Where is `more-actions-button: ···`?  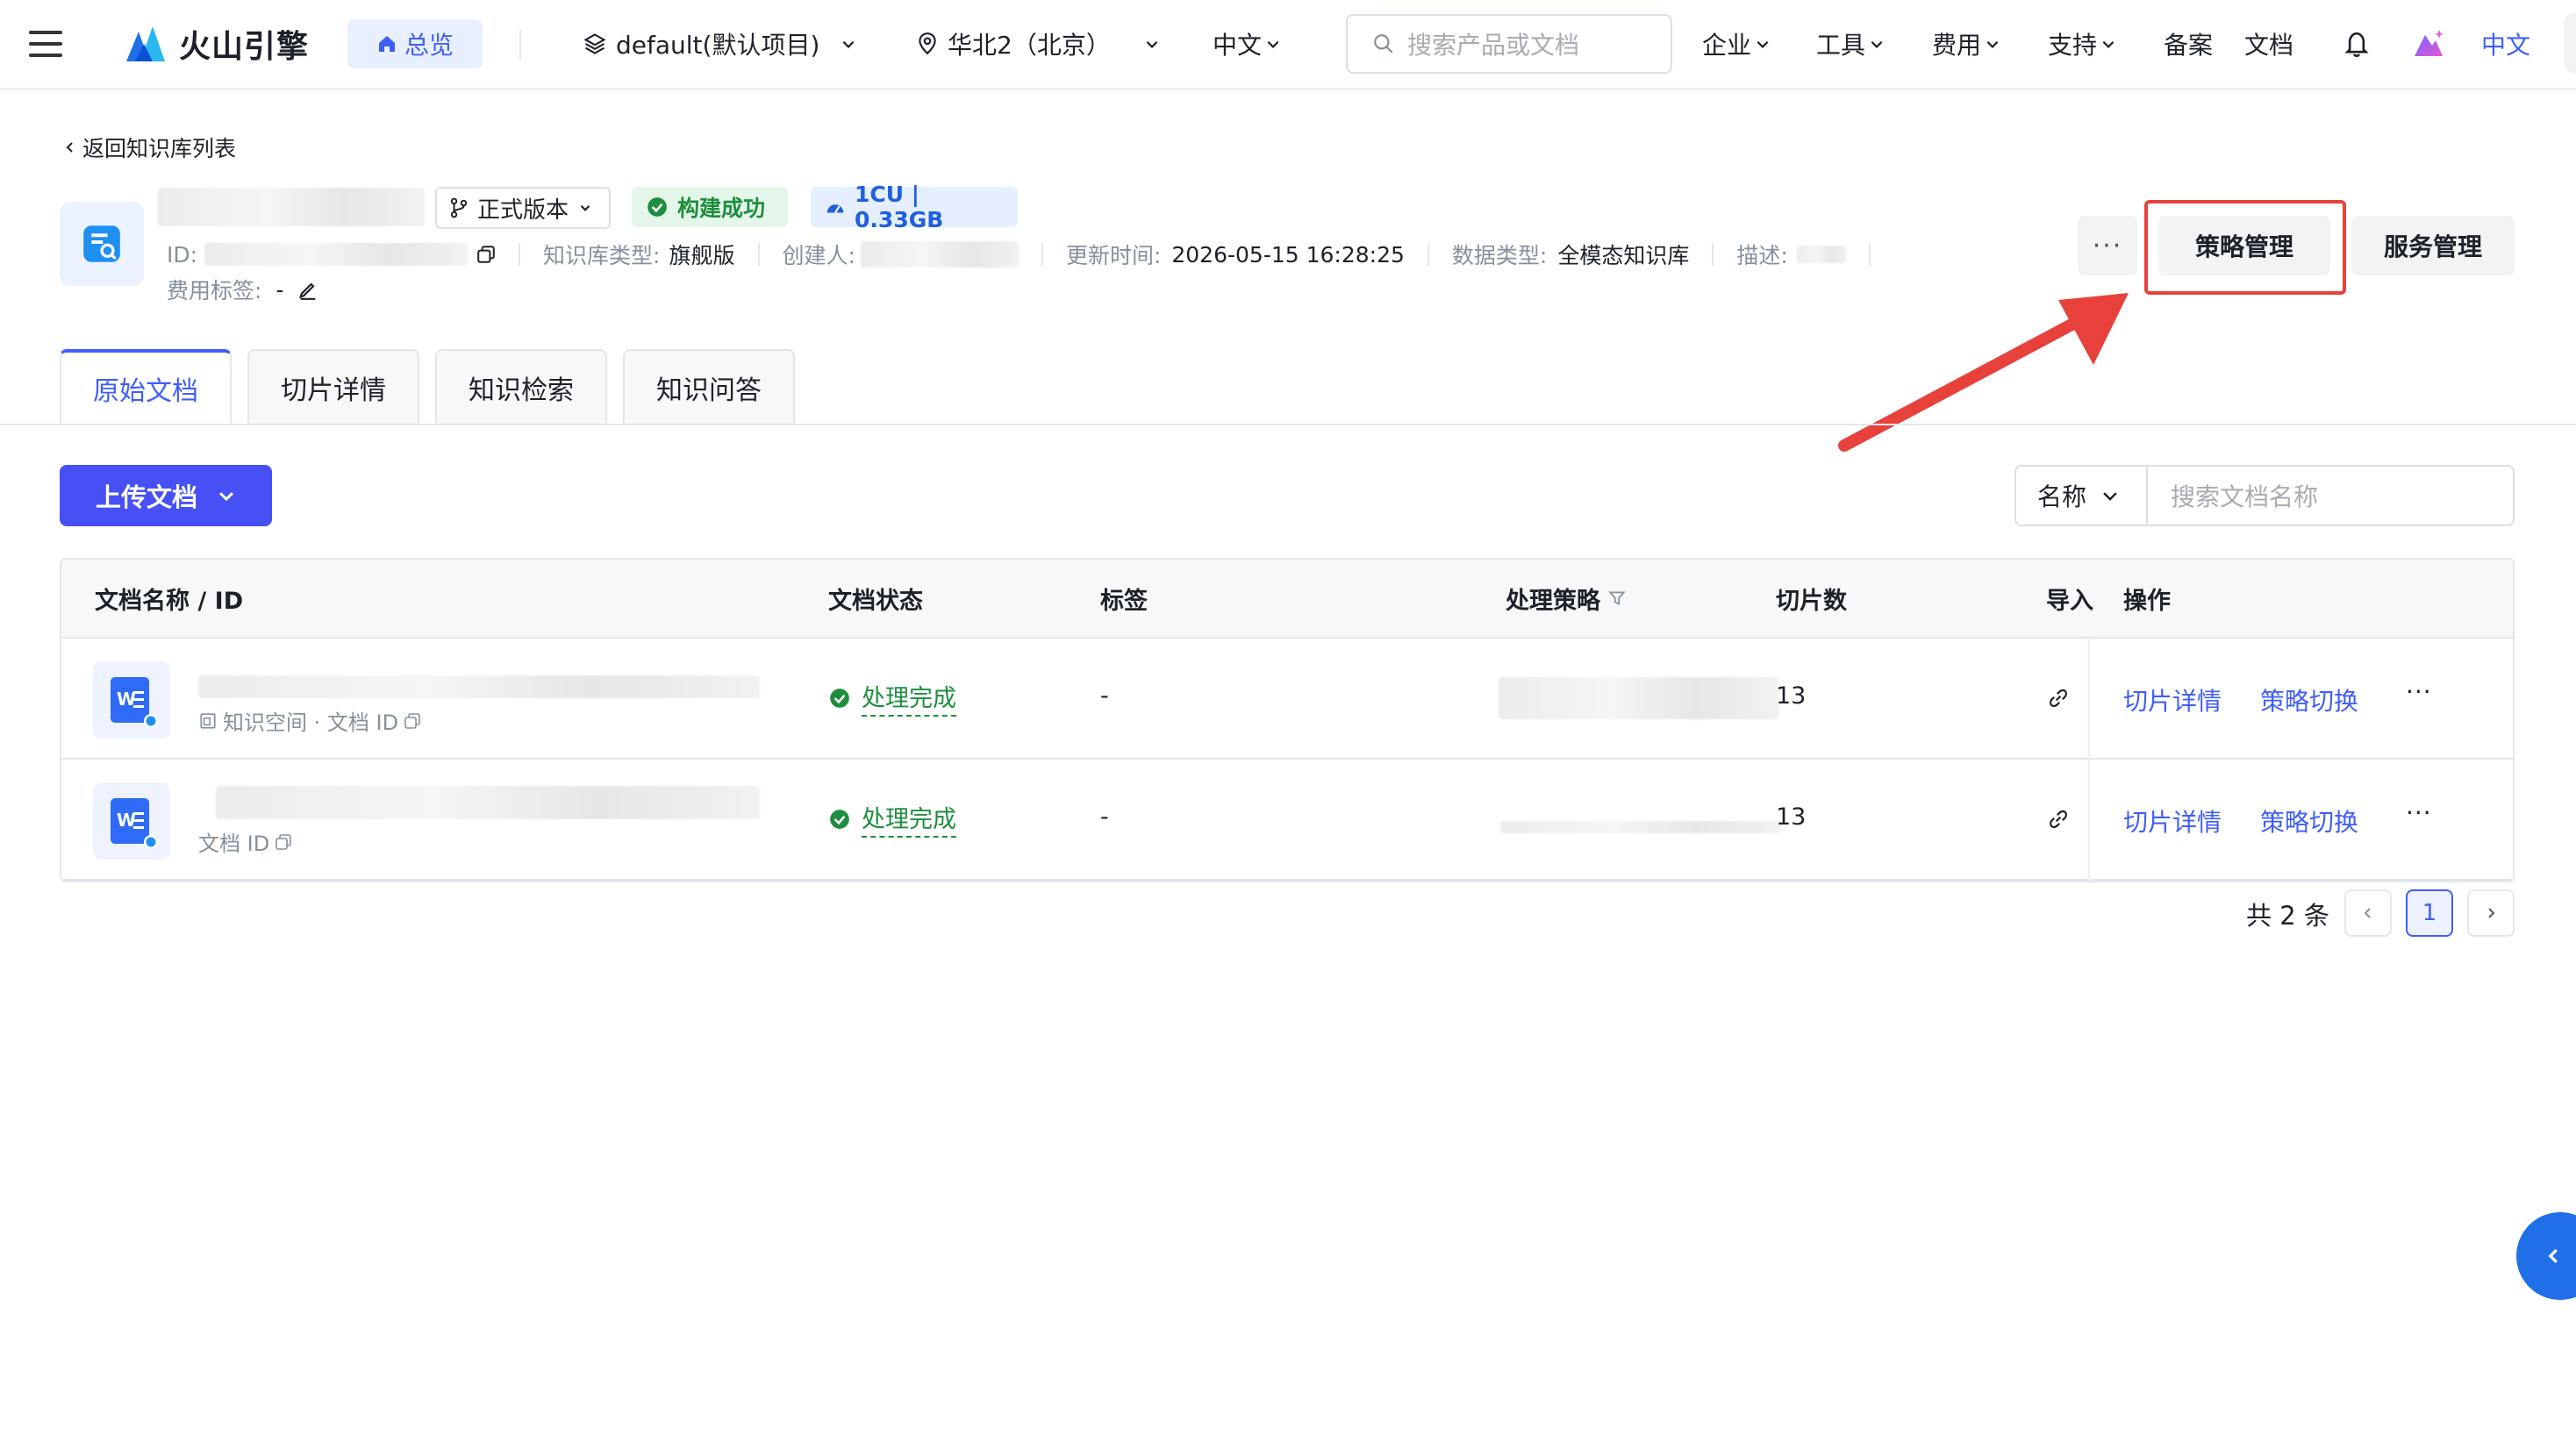
more-actions-button: ··· is located at coordinates (2107, 245).